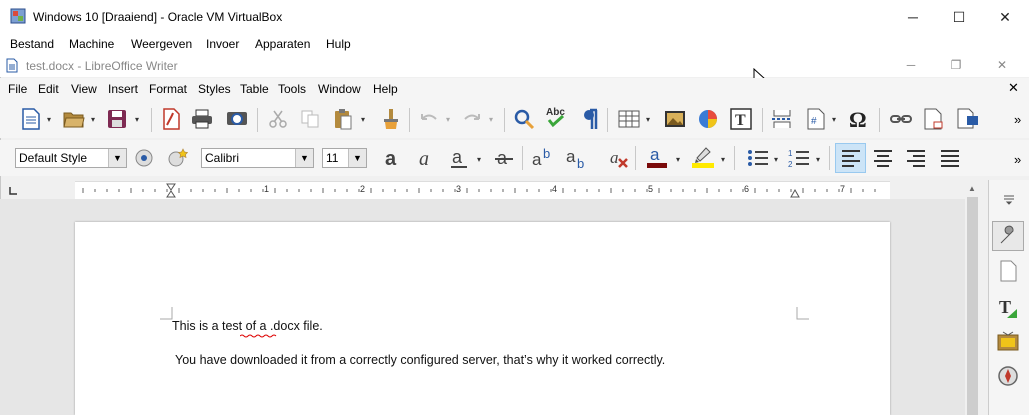 The height and width of the screenshot is (415, 1029). I want to click on insert-chart-icon, so click(708, 119).